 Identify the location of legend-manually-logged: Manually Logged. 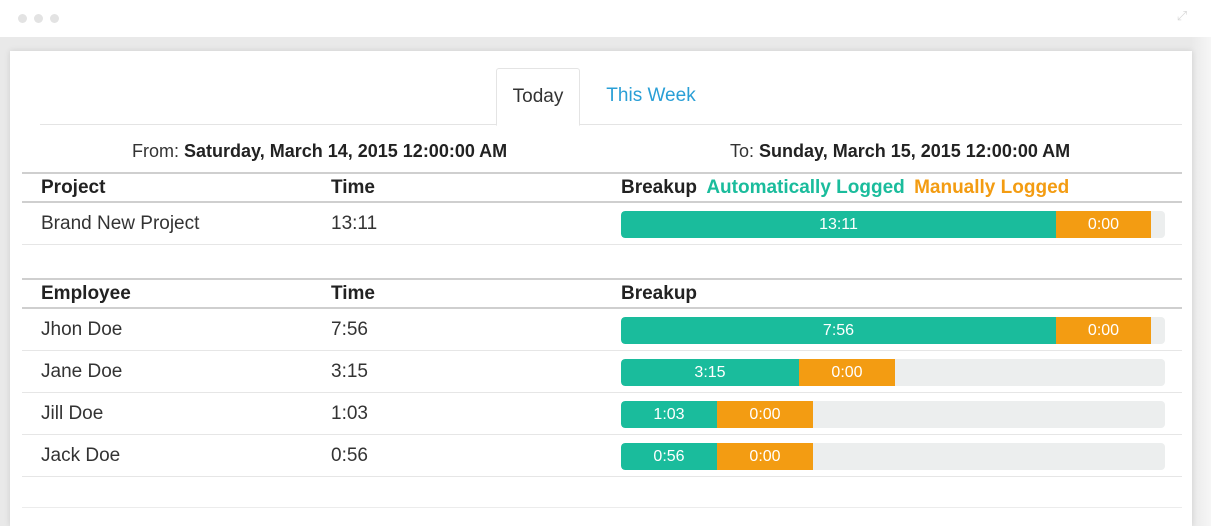
(992, 187).